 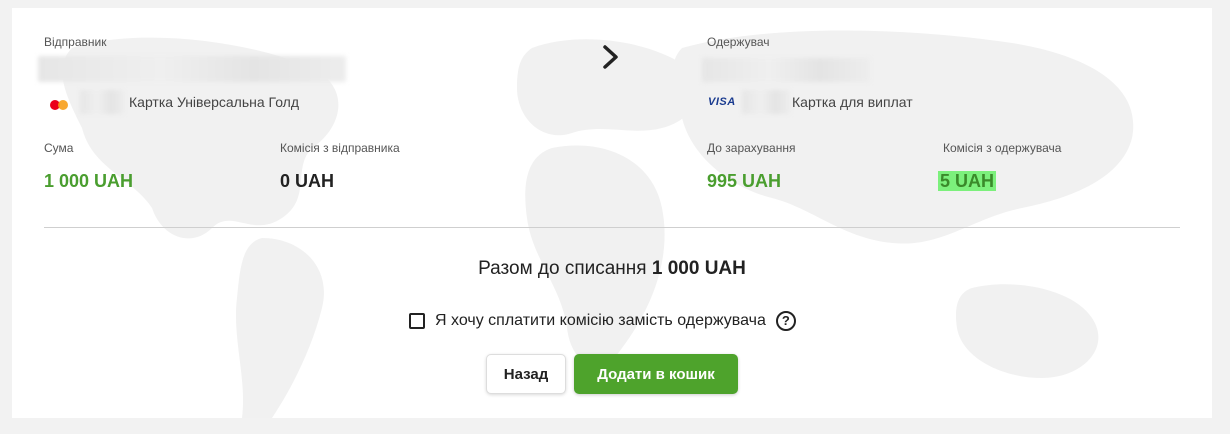 I want to click on recipient-card-name: Картка для виплат, so click(x=852, y=102).